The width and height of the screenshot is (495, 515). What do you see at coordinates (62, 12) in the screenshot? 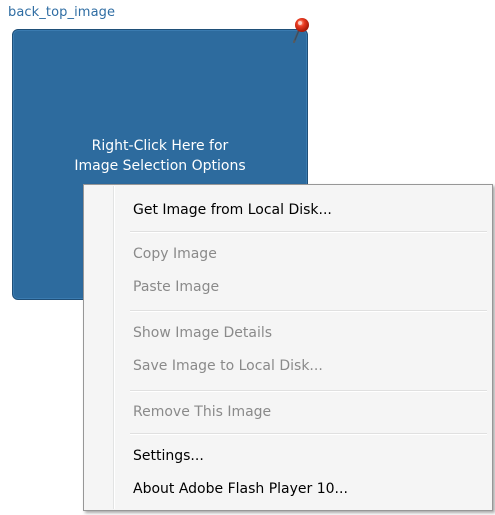
I see `field-label: back_top_image` at bounding box center [62, 12].